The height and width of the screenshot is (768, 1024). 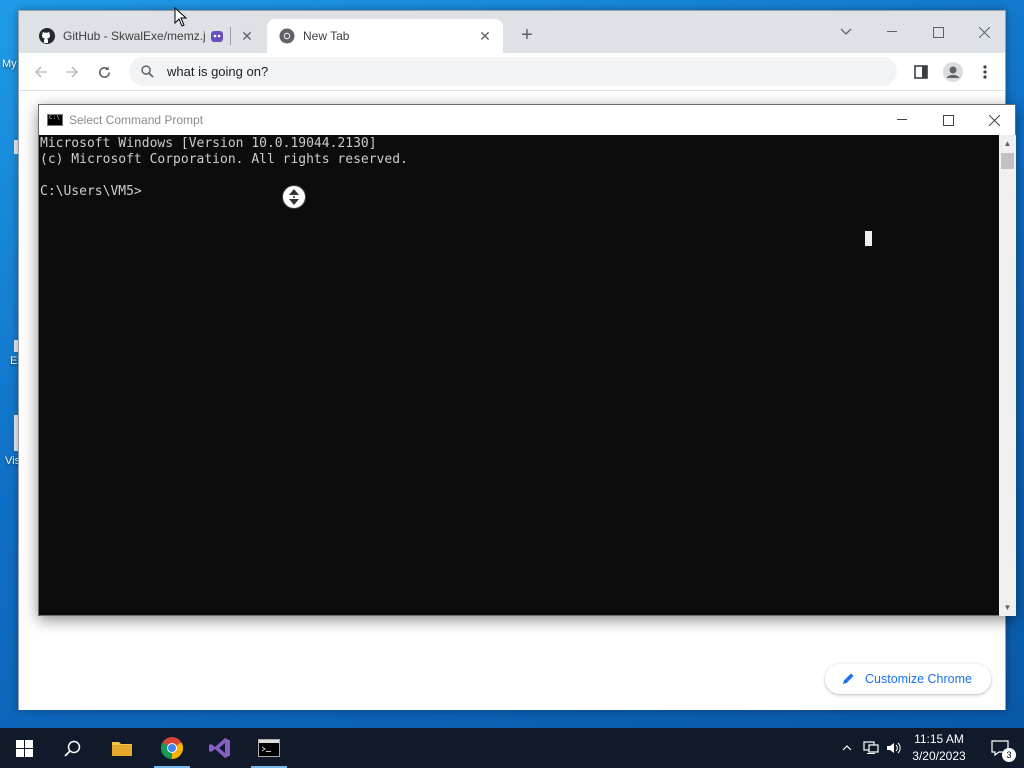 What do you see at coordinates (230, 36) in the screenshot?
I see `tab-separator` at bounding box center [230, 36].